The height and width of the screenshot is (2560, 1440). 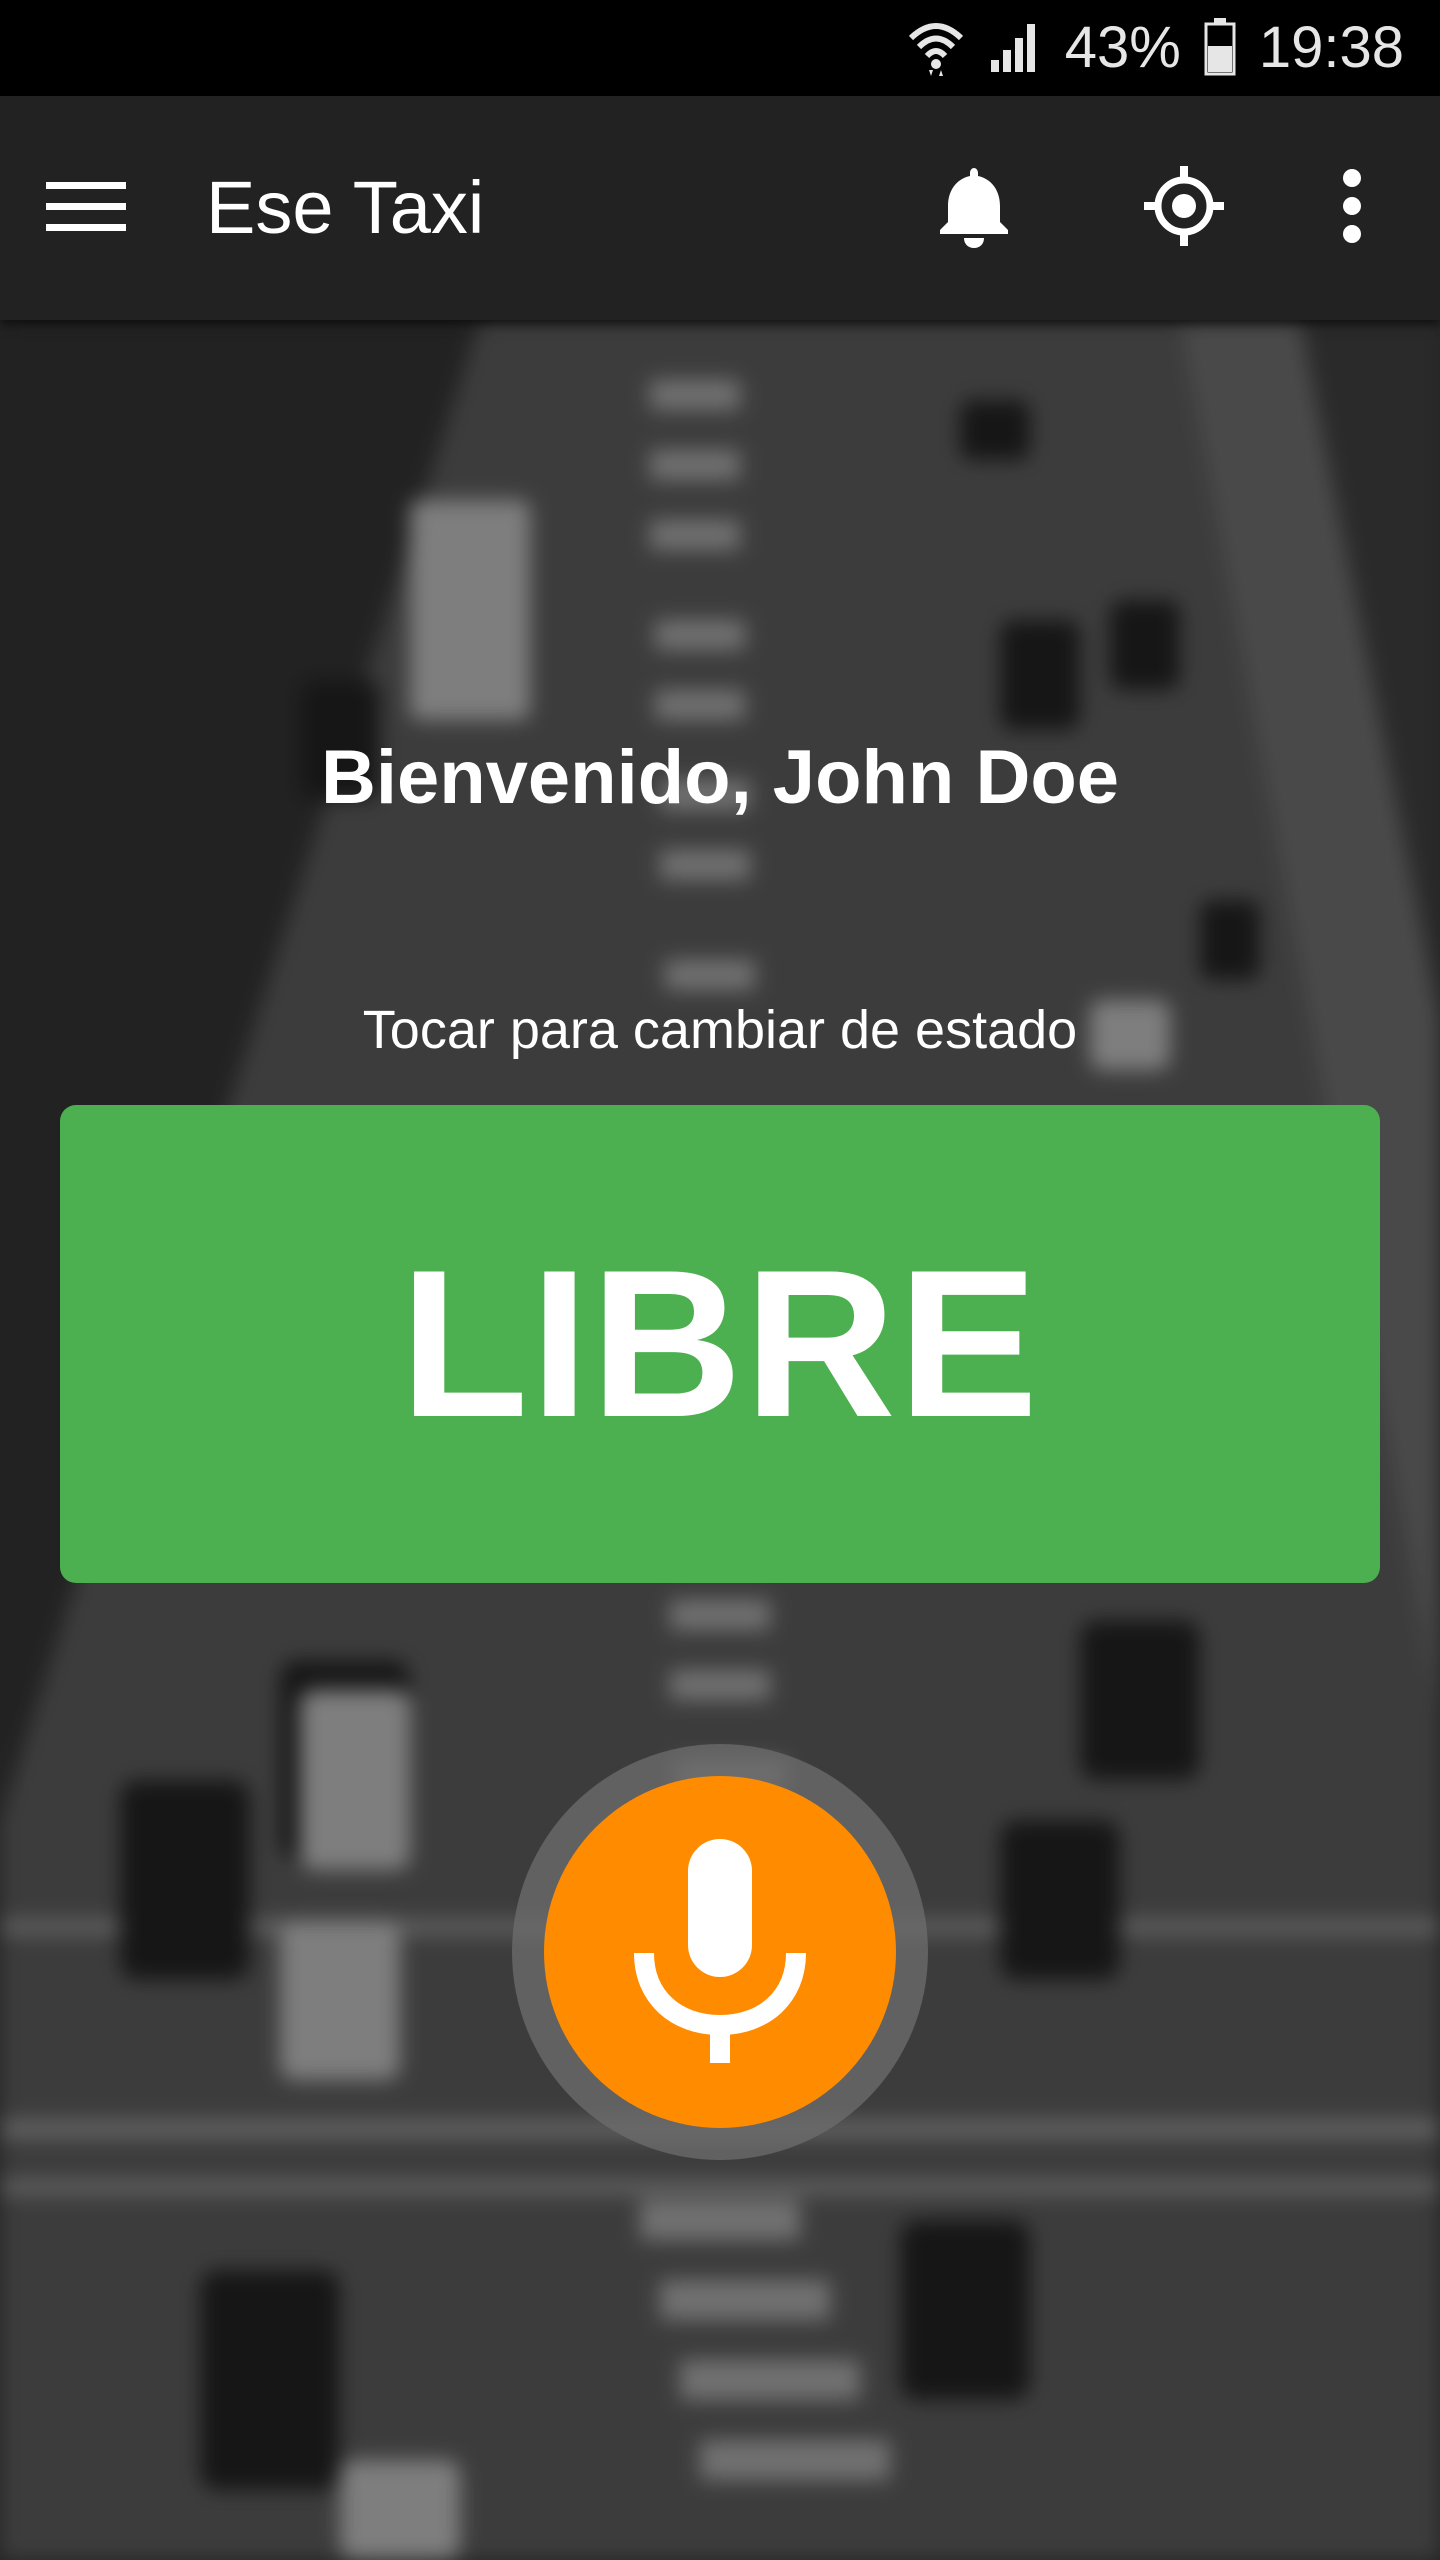 What do you see at coordinates (720, 777) in the screenshot?
I see `welcome-message: Bienvenido, John Doe` at bounding box center [720, 777].